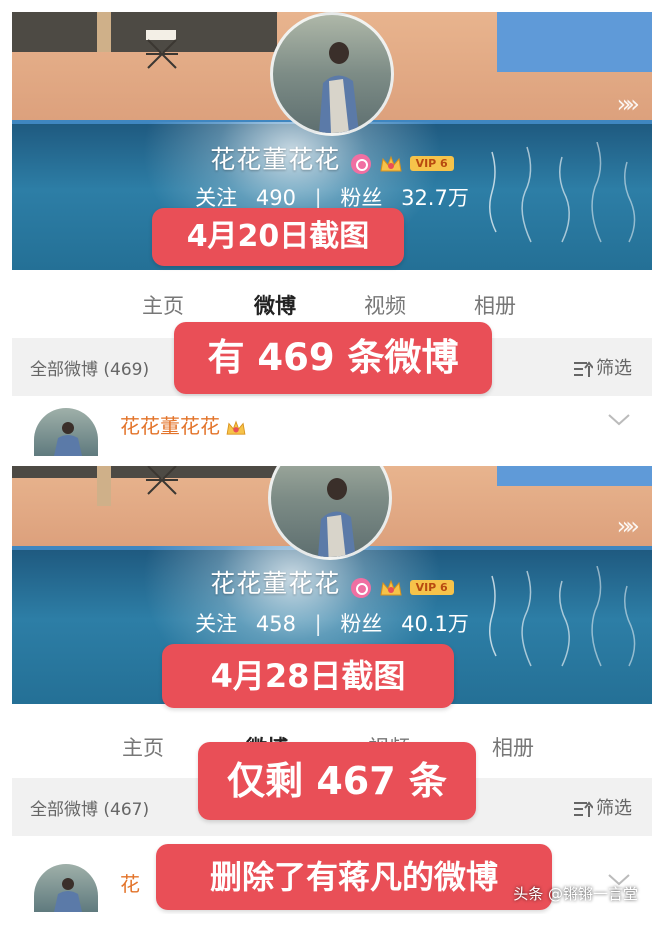 This screenshot has width=665, height=925. What do you see at coordinates (275, 305) in the screenshot?
I see `tab-weibo: 微博` at bounding box center [275, 305].